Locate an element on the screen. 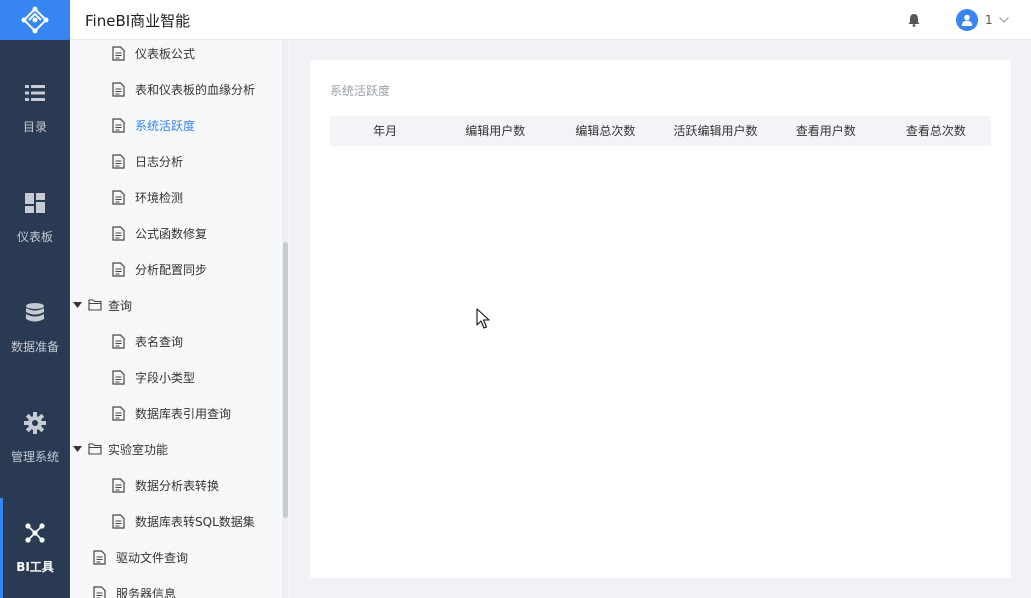 The width and height of the screenshot is (1031, 598). logo-icon is located at coordinates (35, 20).